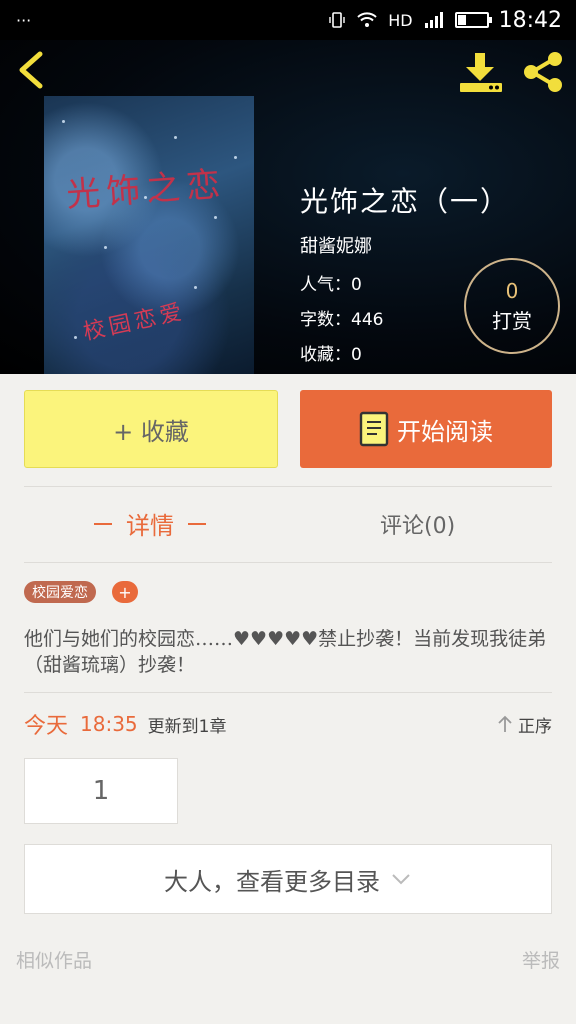 Image resolution: width=576 pixels, height=1024 pixels. I want to click on arrow-up-icon, so click(505, 723).